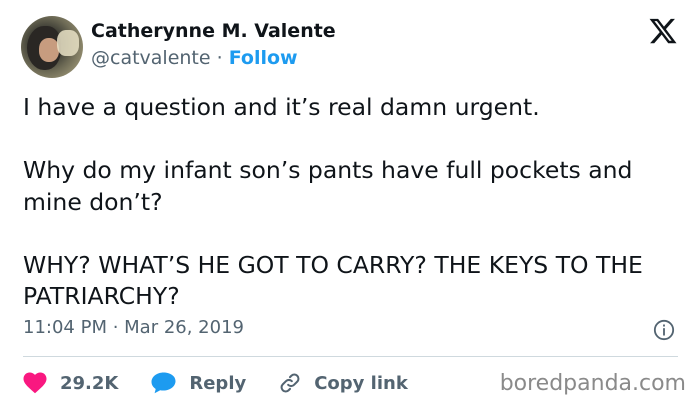 The height and width of the screenshot is (410, 700). Describe the element at coordinates (361, 383) in the screenshot. I see `copy-link-label: Copy link` at that location.